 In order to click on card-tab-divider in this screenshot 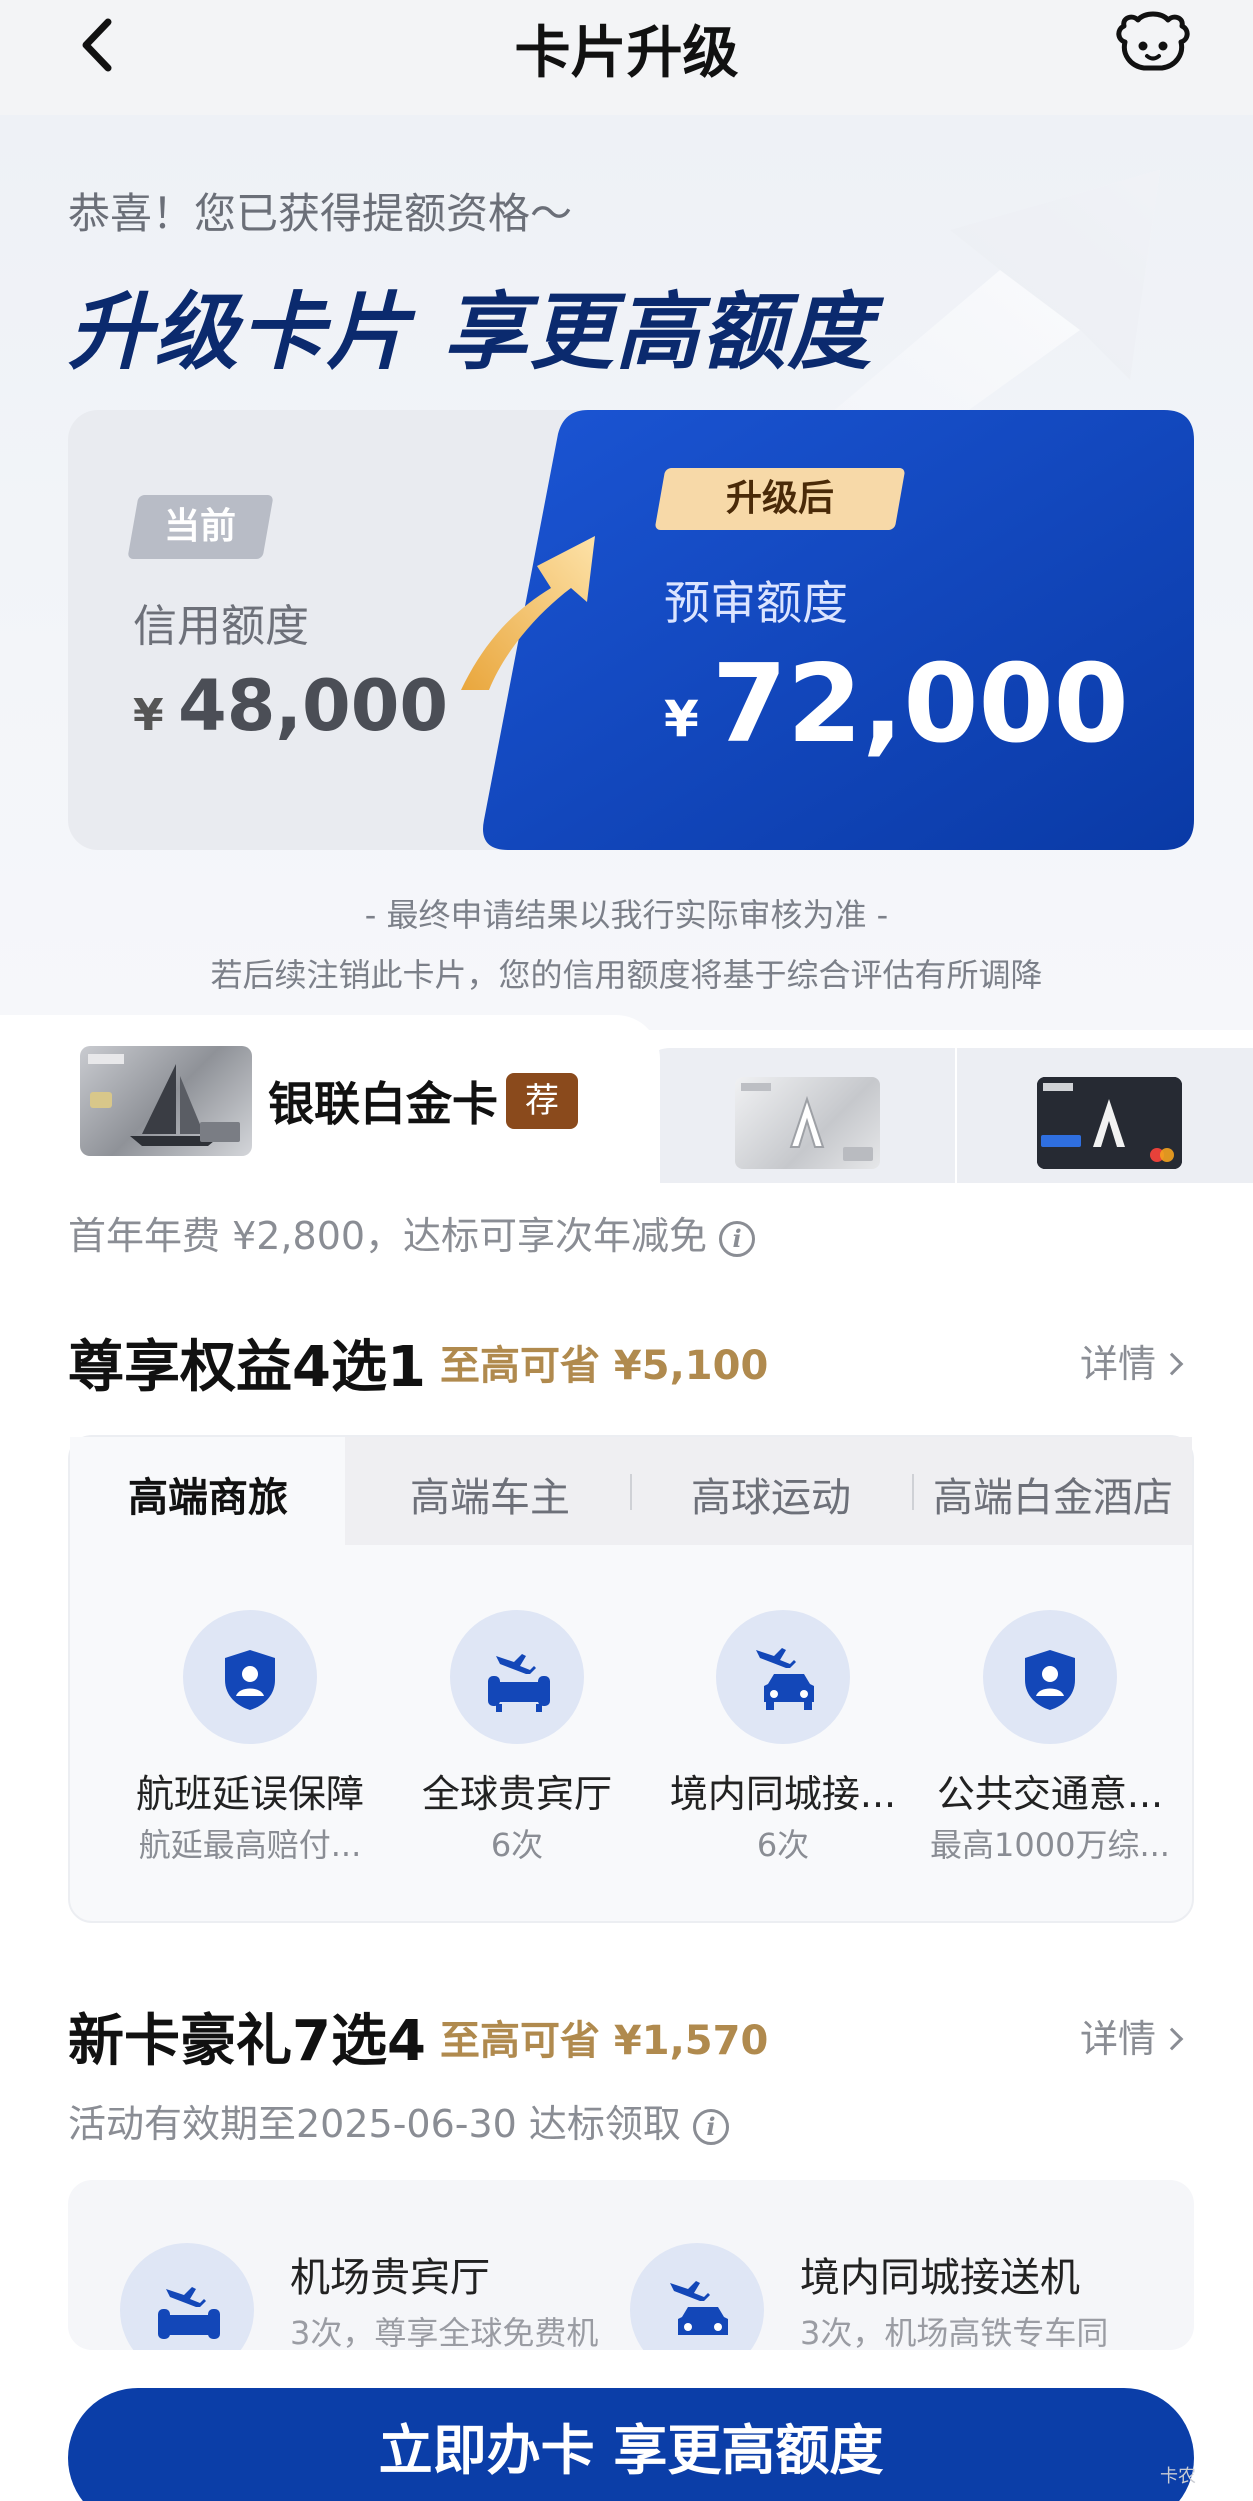, I will do `click(956, 1115)`.